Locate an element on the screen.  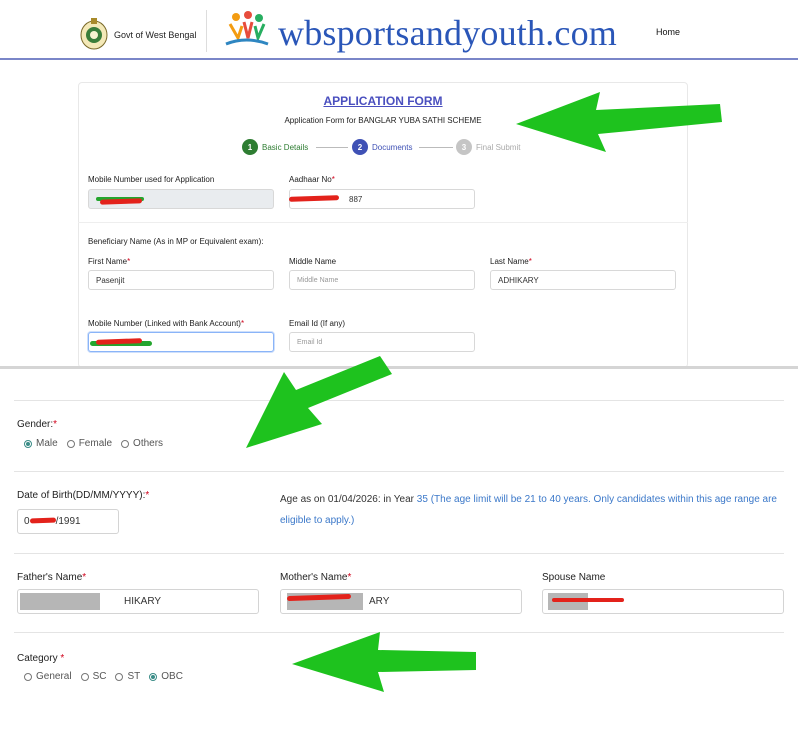
middle-name-input: Middle Name is located at coordinates (382, 280).